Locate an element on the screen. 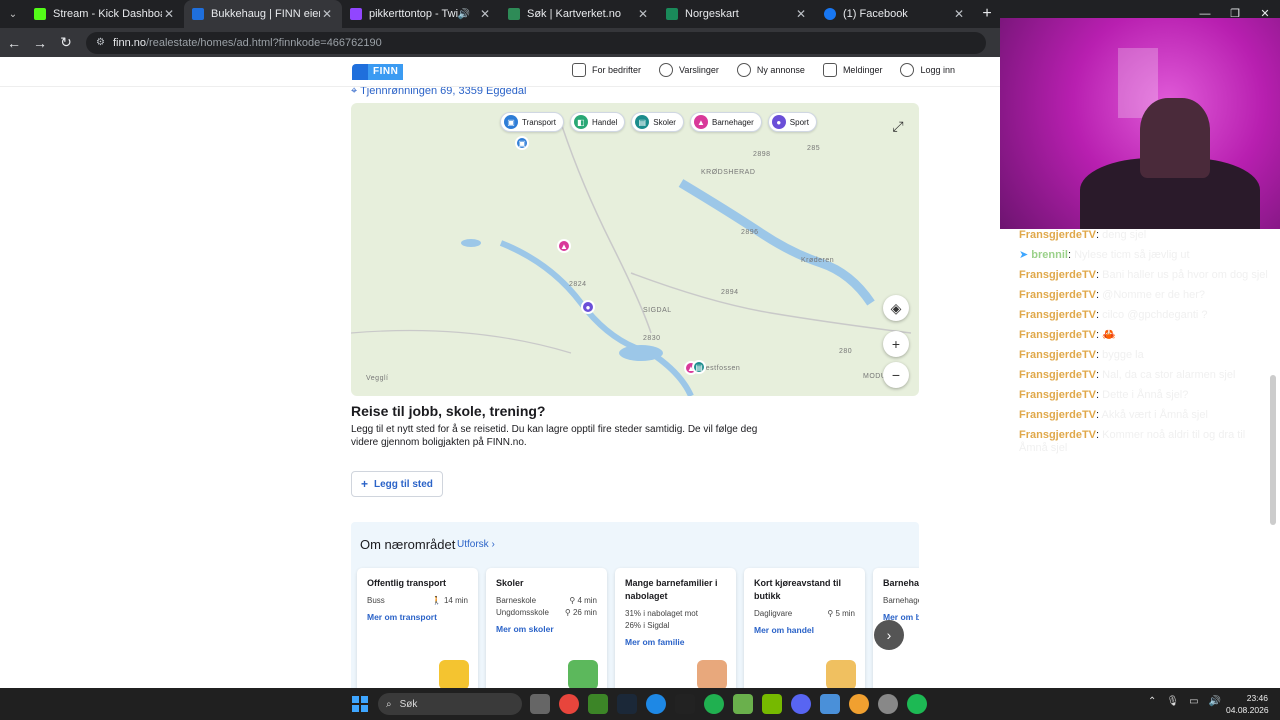 This screenshot has width=1280, height=720. nav-varslinger: Varslinger is located at coordinates (689, 70).